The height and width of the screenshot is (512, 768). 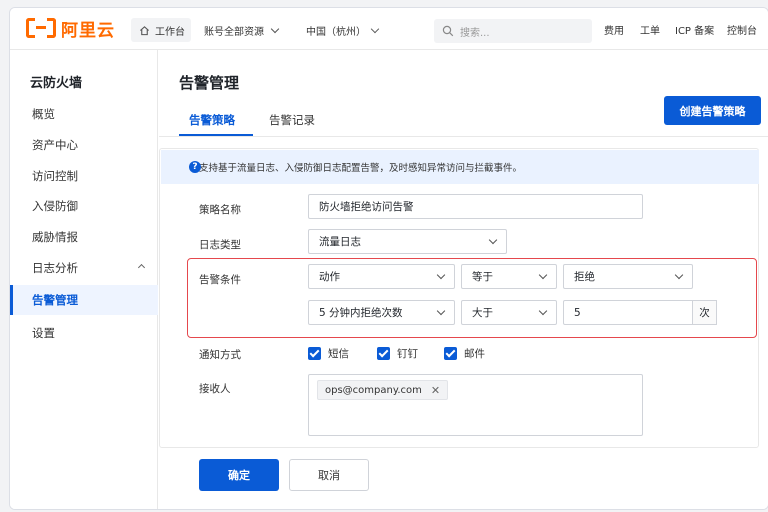 I want to click on home-icon, so click(x=144, y=30).